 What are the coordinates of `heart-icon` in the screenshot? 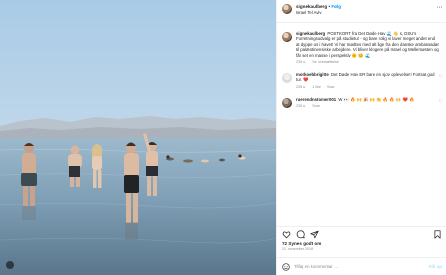 It's located at (286, 234).